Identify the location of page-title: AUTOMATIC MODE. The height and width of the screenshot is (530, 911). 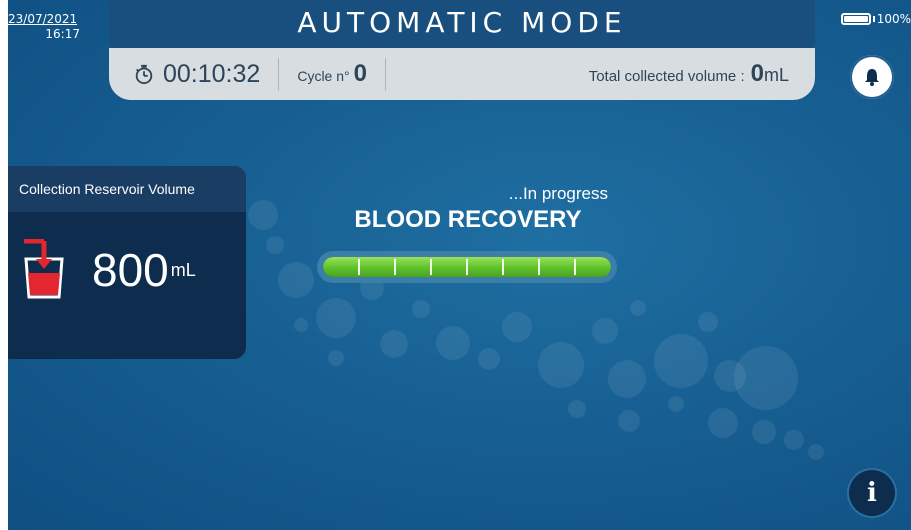
(462, 22).